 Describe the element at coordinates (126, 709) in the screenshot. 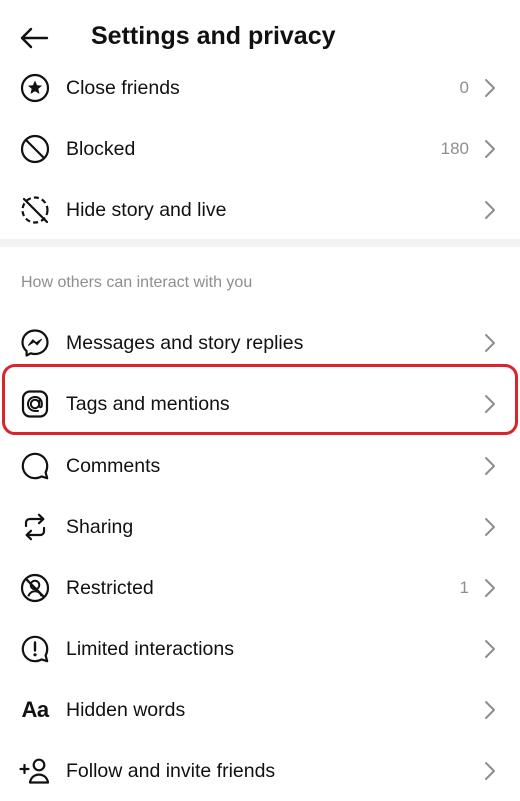

I see `hidden-words-label: Hidden words` at that location.